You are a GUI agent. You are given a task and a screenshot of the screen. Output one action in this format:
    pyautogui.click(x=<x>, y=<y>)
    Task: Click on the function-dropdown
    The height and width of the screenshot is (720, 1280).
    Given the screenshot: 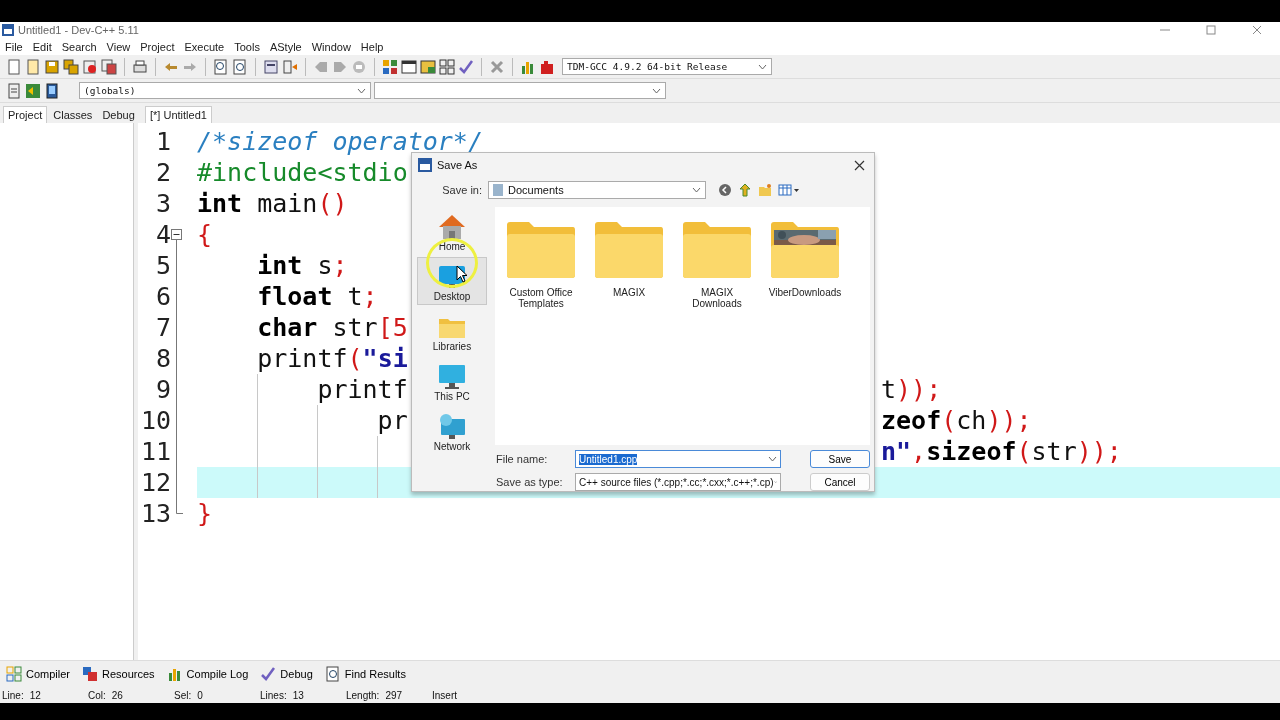 What is the action you would take?
    pyautogui.click(x=520, y=90)
    